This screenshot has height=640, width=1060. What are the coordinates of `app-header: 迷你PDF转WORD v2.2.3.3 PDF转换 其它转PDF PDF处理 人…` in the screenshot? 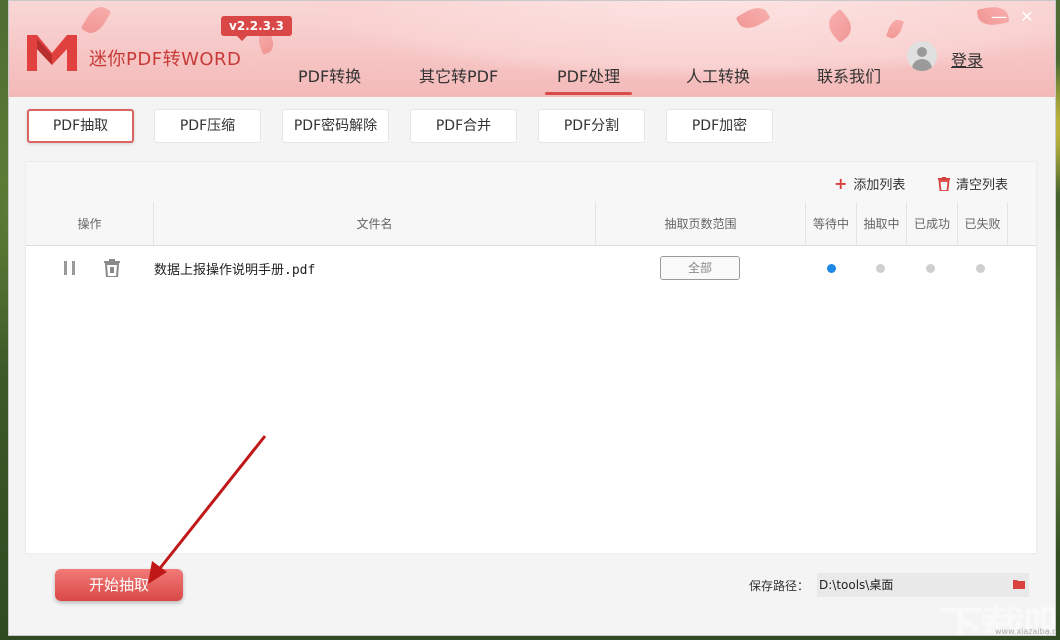 It's located at (532, 49).